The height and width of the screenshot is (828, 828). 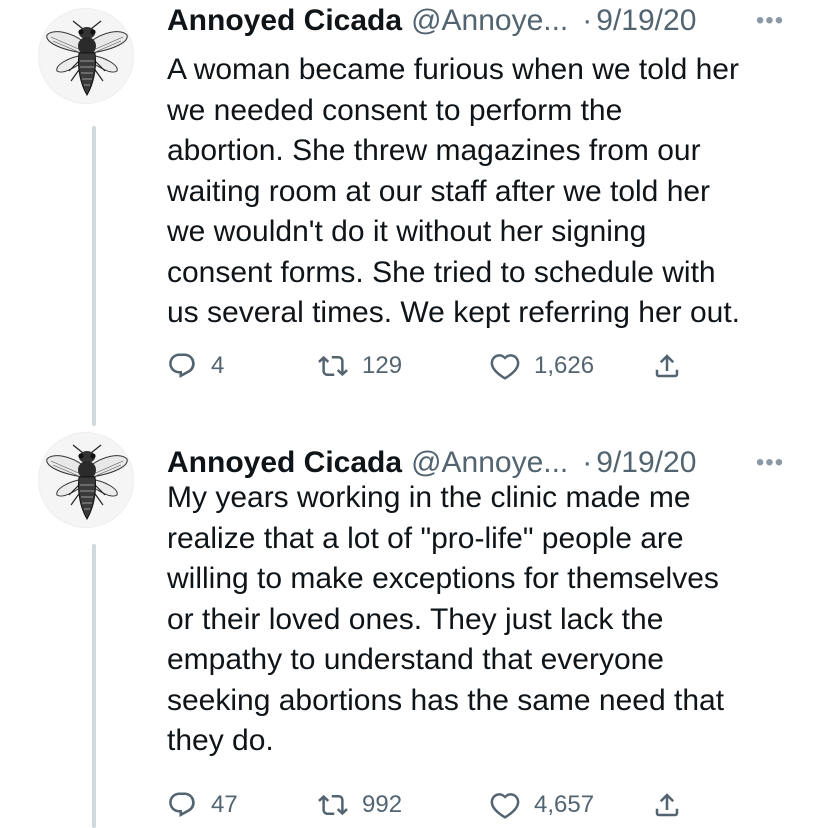 I want to click on more-options-icon: •••, so click(x=770, y=21).